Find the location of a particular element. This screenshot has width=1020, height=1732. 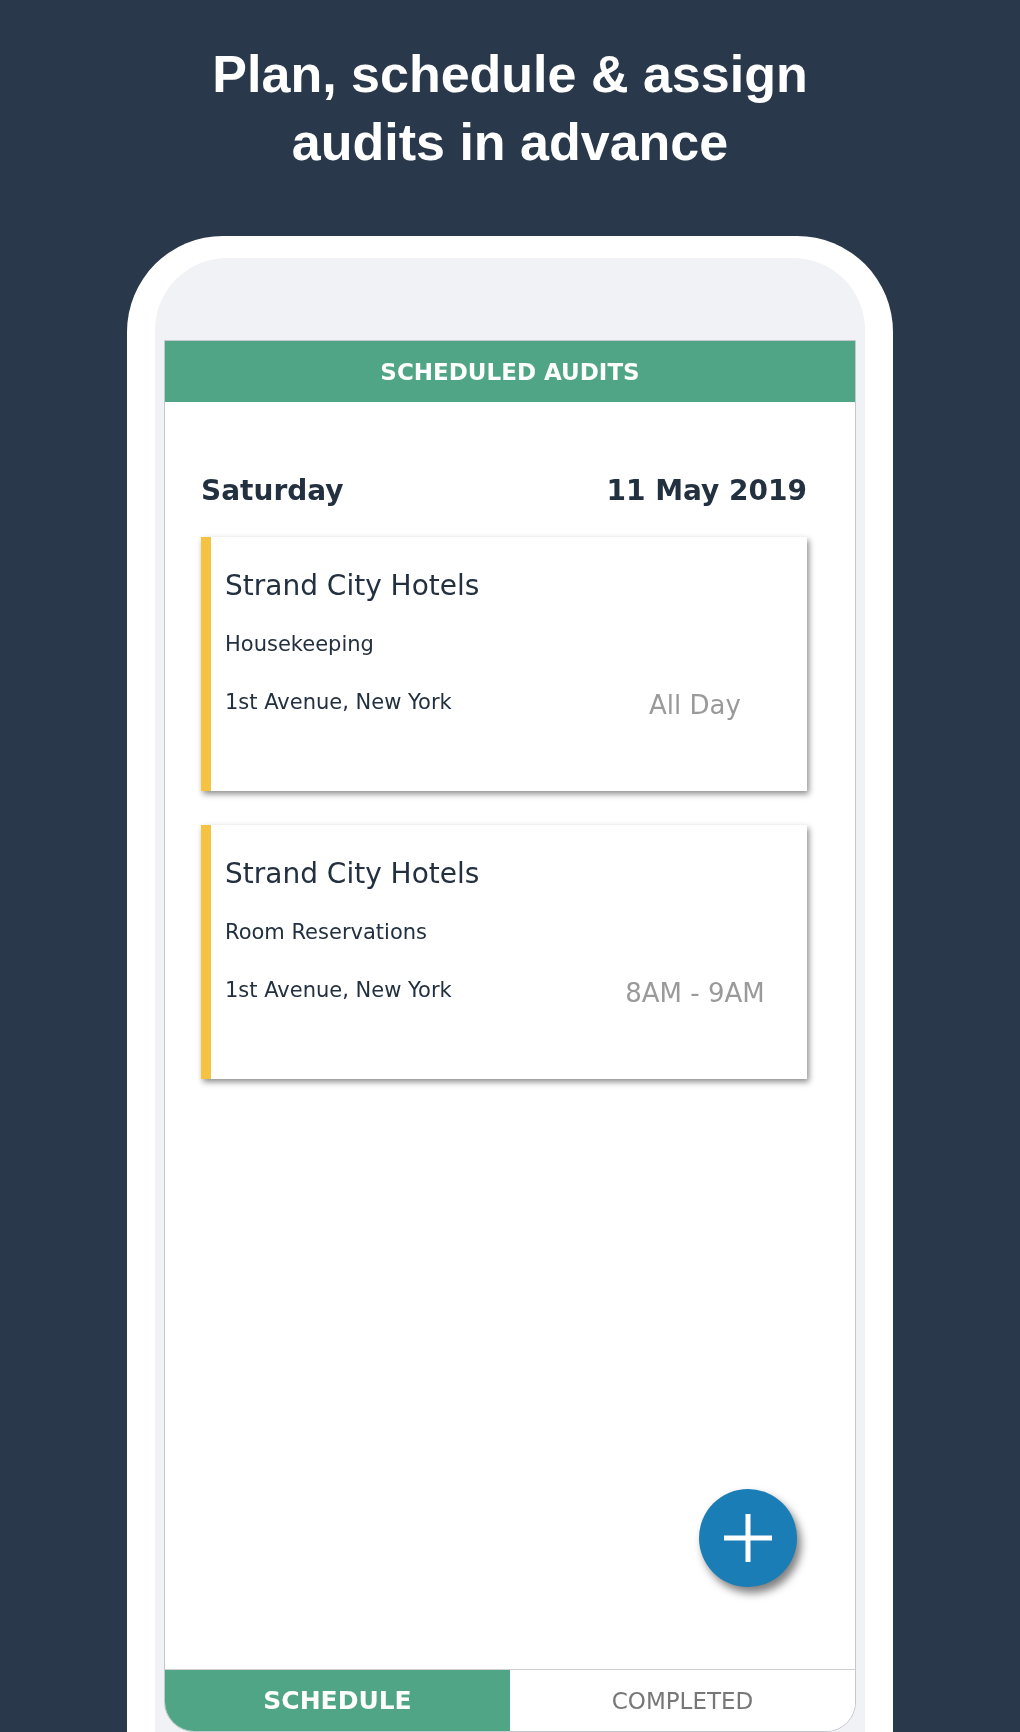

audit-department: Housekeeping is located at coordinates (300, 644).